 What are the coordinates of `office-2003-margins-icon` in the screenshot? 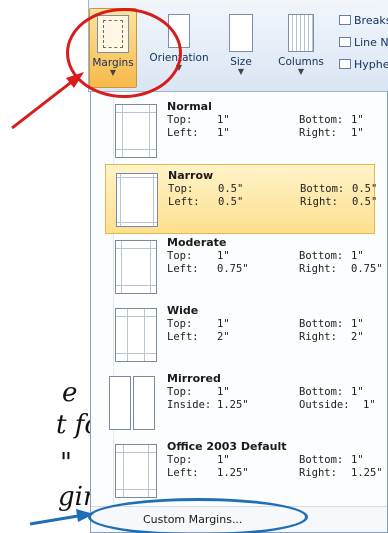 It's located at (136, 471).